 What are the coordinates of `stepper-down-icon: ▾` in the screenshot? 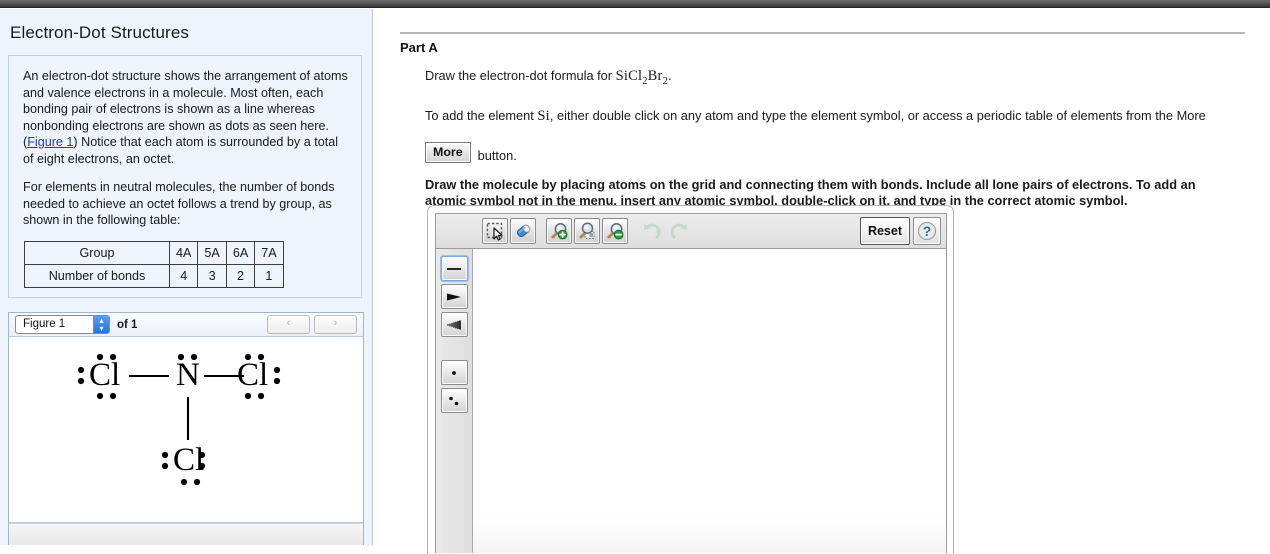 It's located at (101, 328).